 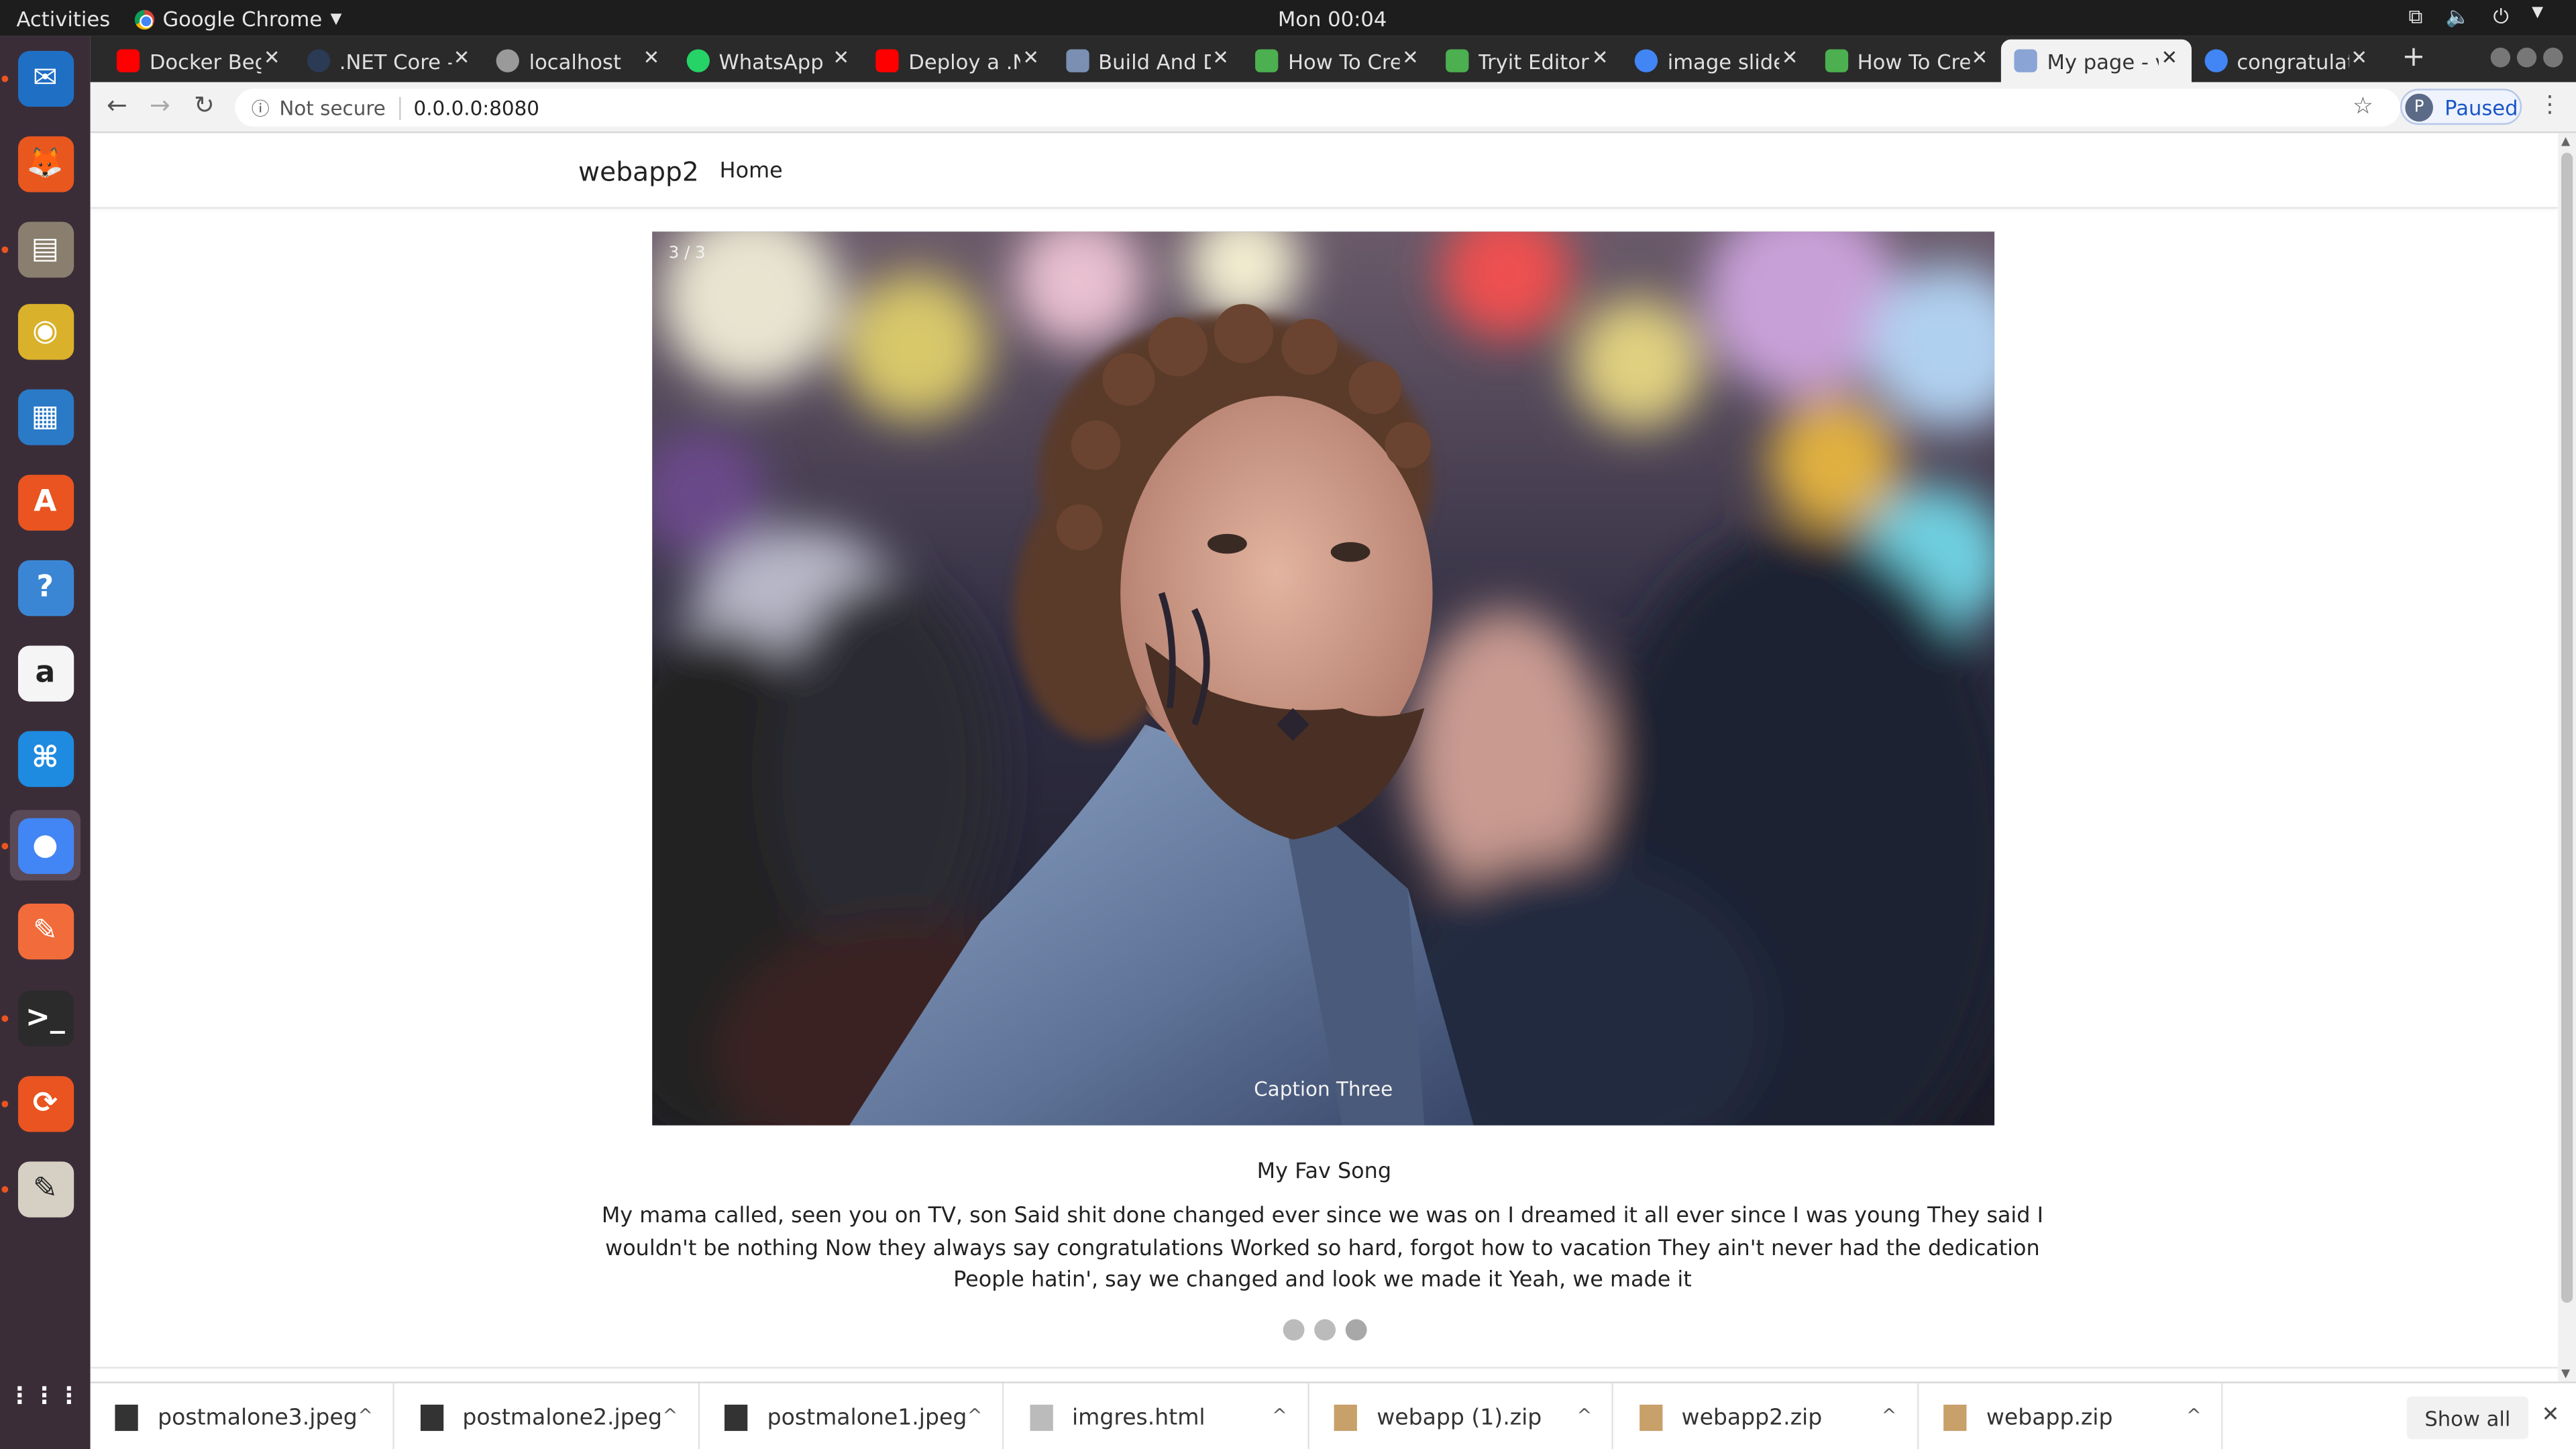 What do you see at coordinates (2071, 1416) in the screenshot?
I see `download-item: webapp.zip ^` at bounding box center [2071, 1416].